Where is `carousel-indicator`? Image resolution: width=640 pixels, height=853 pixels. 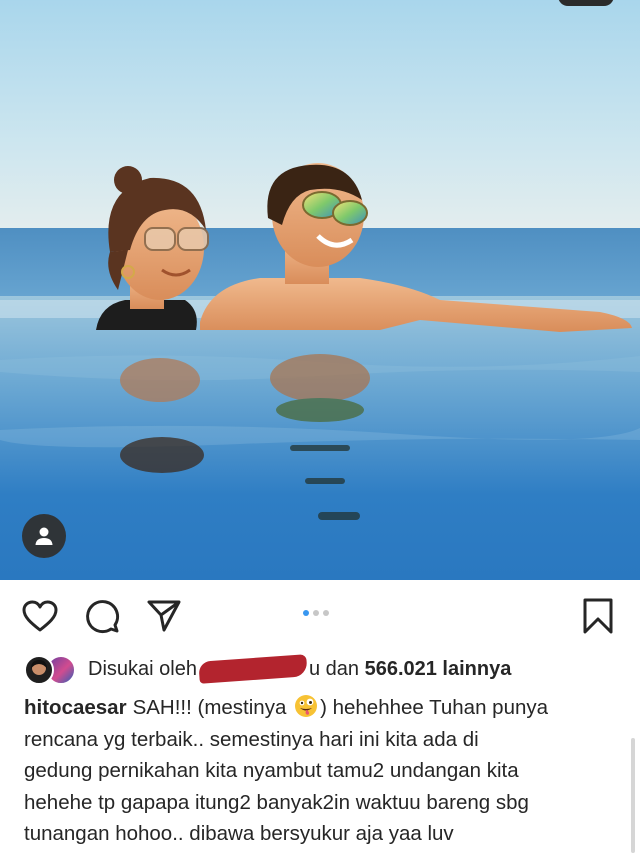
carousel-indicator is located at coordinates (316, 613).